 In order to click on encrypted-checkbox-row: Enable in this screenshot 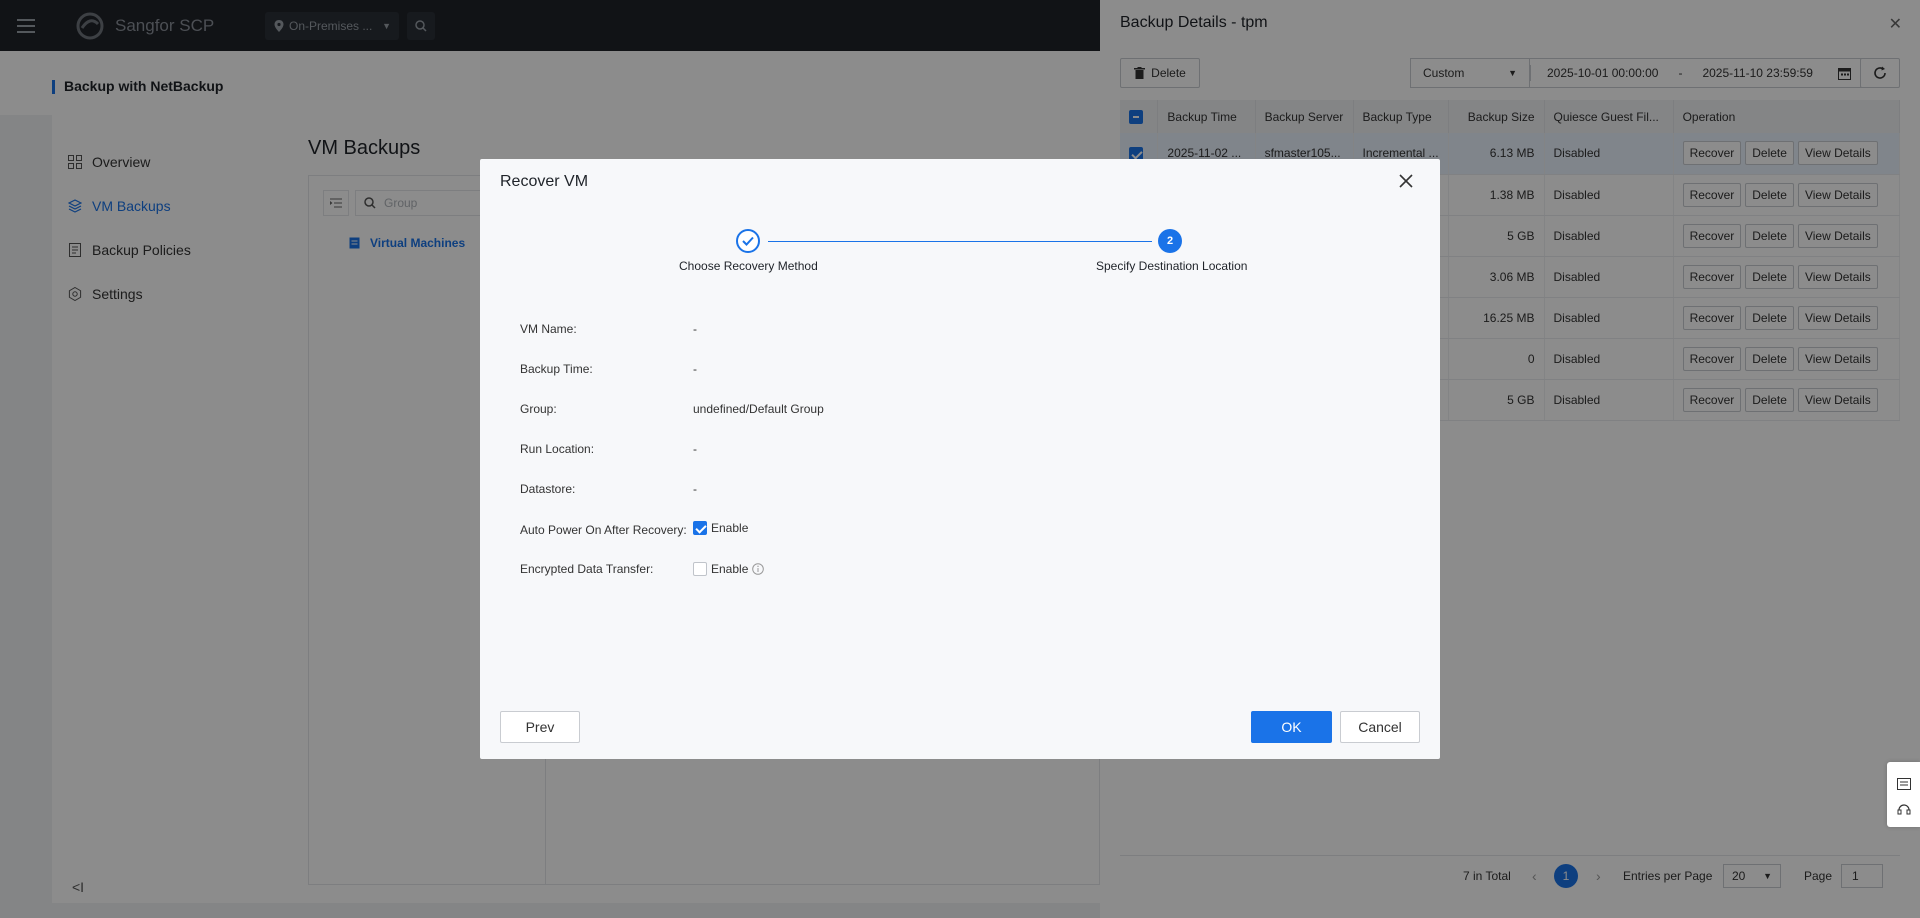, I will do `click(729, 569)`.